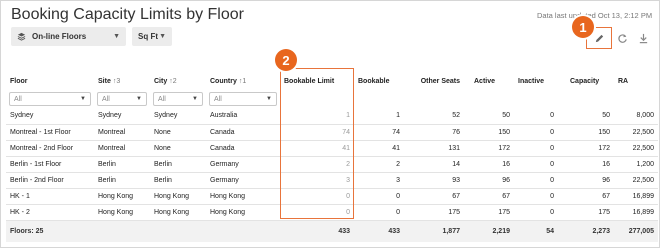 The width and height of the screenshot is (660, 248). I want to click on city-filter-select: All ▼, so click(178, 99).